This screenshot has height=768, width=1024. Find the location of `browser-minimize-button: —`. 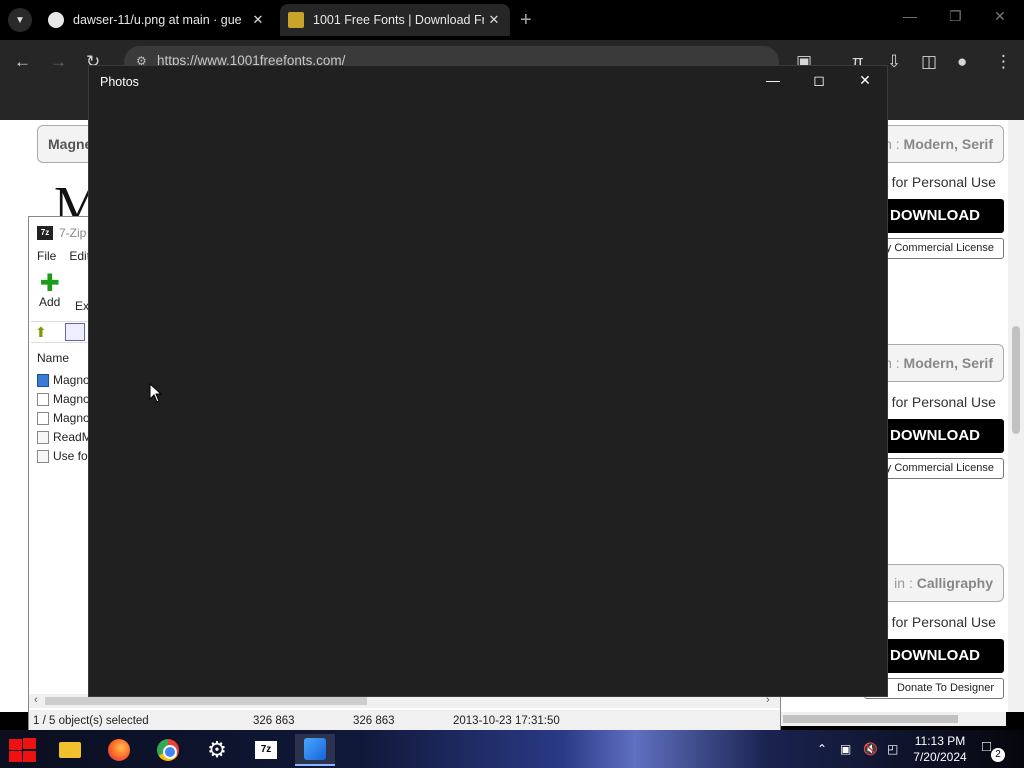

browser-minimize-button: — is located at coordinates (910, 16).